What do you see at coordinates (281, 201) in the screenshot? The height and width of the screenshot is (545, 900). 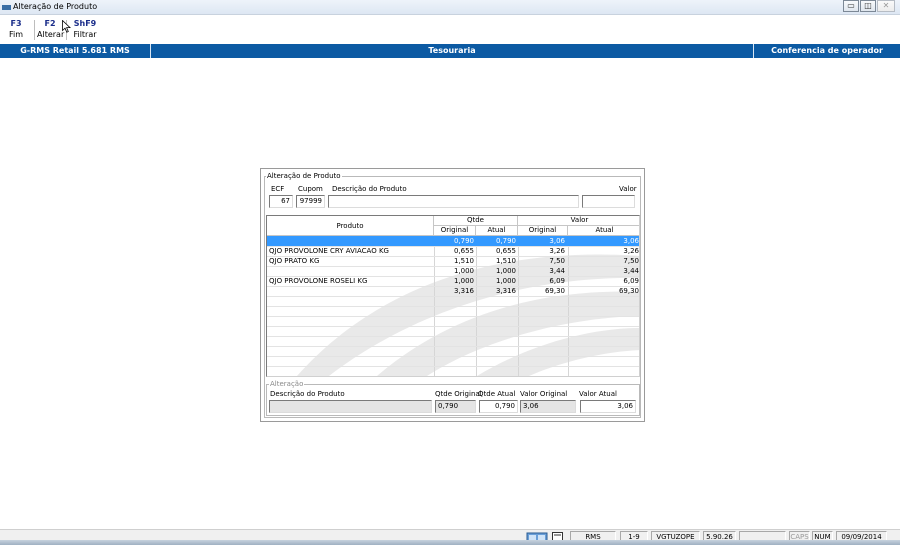 I see `ecf-field: 67` at bounding box center [281, 201].